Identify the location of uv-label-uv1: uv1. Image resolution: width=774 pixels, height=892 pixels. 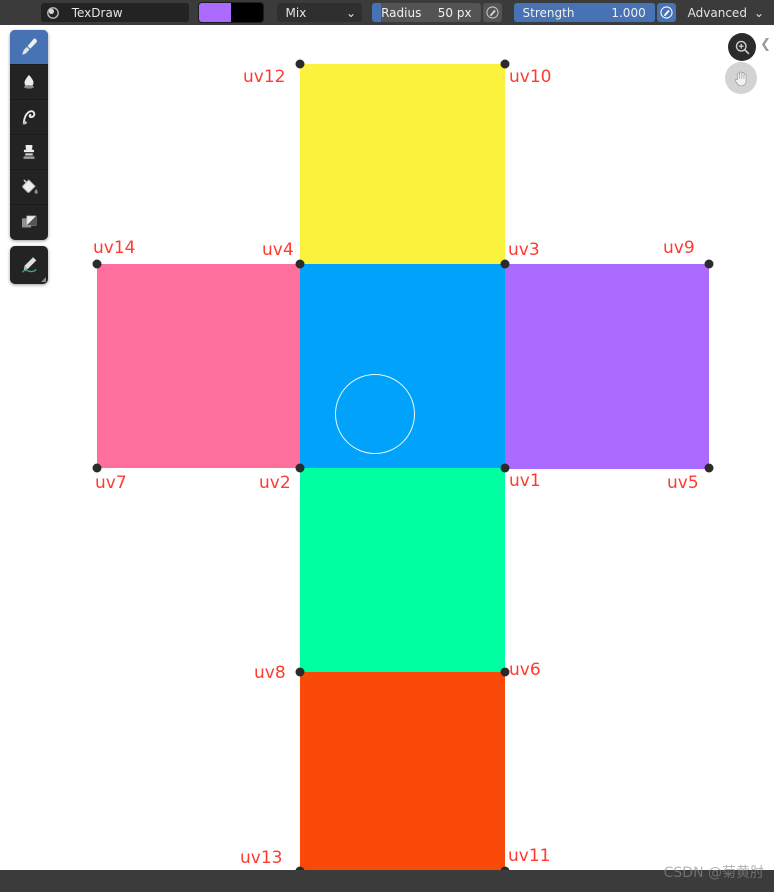
(525, 481).